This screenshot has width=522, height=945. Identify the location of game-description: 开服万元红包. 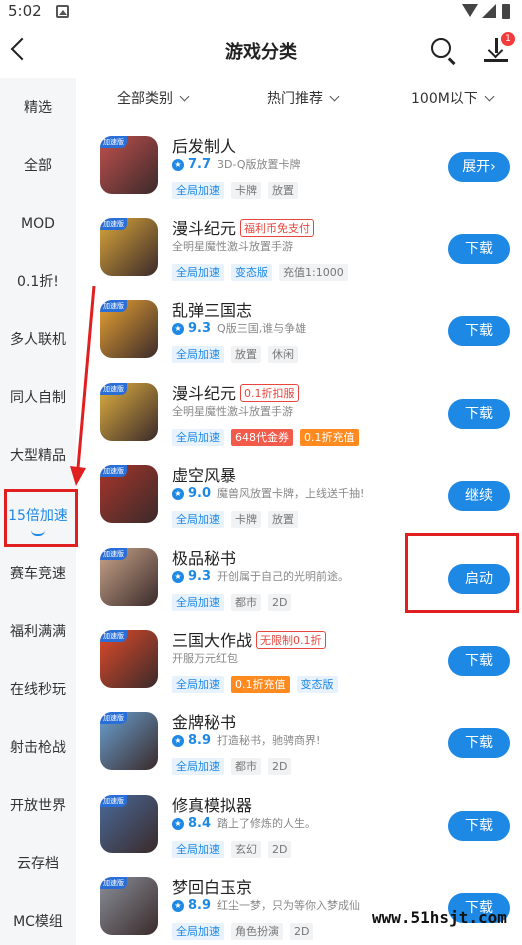
(205, 658).